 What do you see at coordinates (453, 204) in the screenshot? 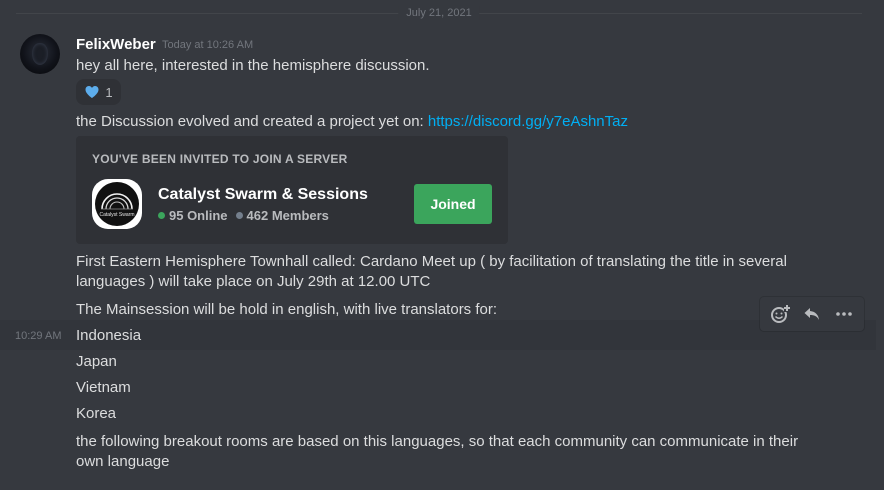
I see `joined-button: Joined` at bounding box center [453, 204].